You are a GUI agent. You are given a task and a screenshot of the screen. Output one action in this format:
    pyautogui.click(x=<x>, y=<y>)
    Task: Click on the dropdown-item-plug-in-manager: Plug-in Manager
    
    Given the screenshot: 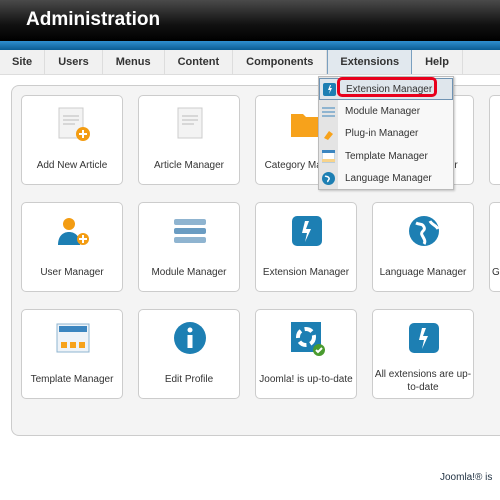 What is the action you would take?
    pyautogui.click(x=386, y=134)
    